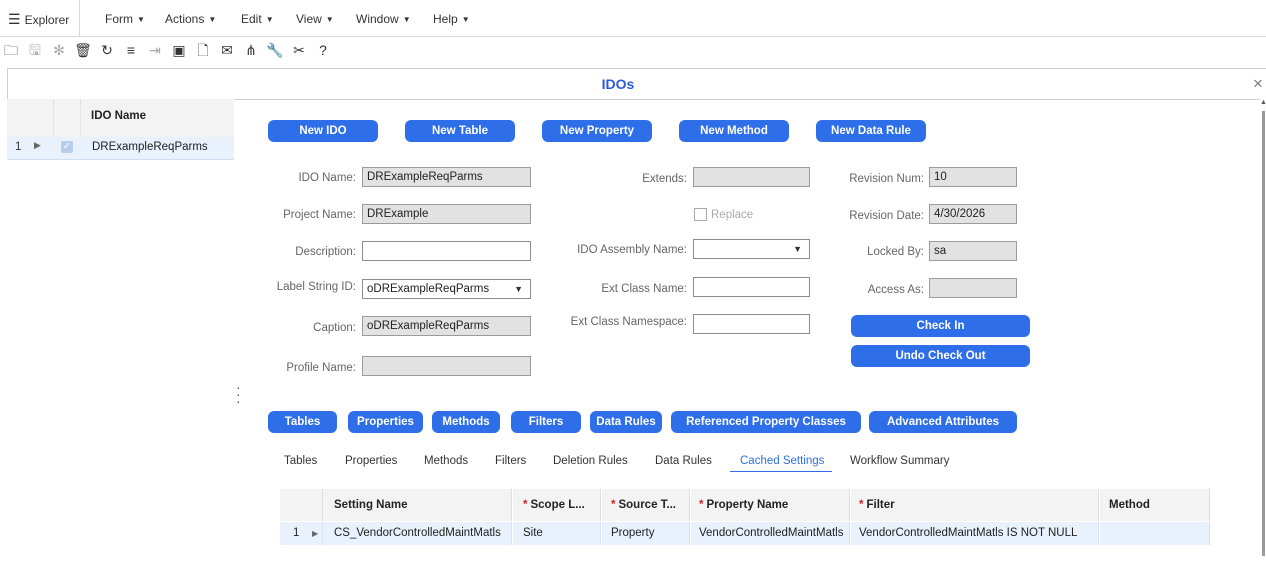  What do you see at coordinates (510, 461) in the screenshot?
I see `tab-filters: Filters` at bounding box center [510, 461].